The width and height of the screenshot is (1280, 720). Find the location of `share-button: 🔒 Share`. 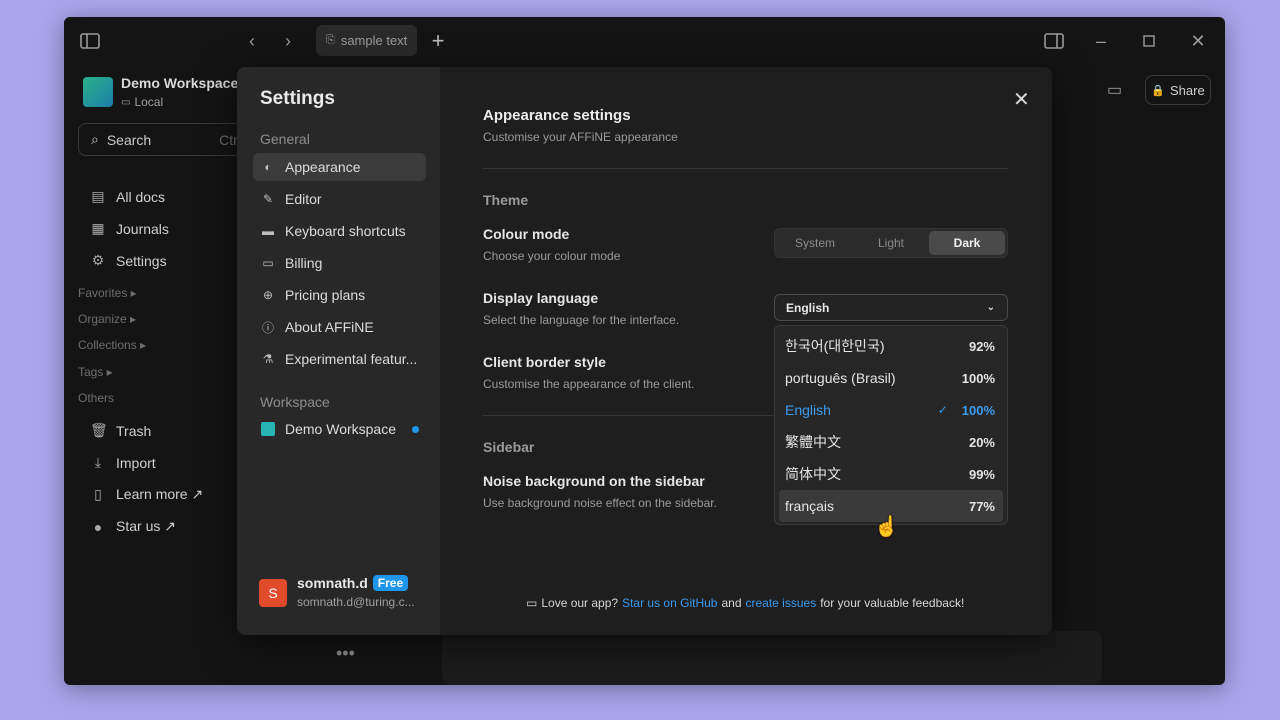

share-button: 🔒 Share is located at coordinates (1178, 90).